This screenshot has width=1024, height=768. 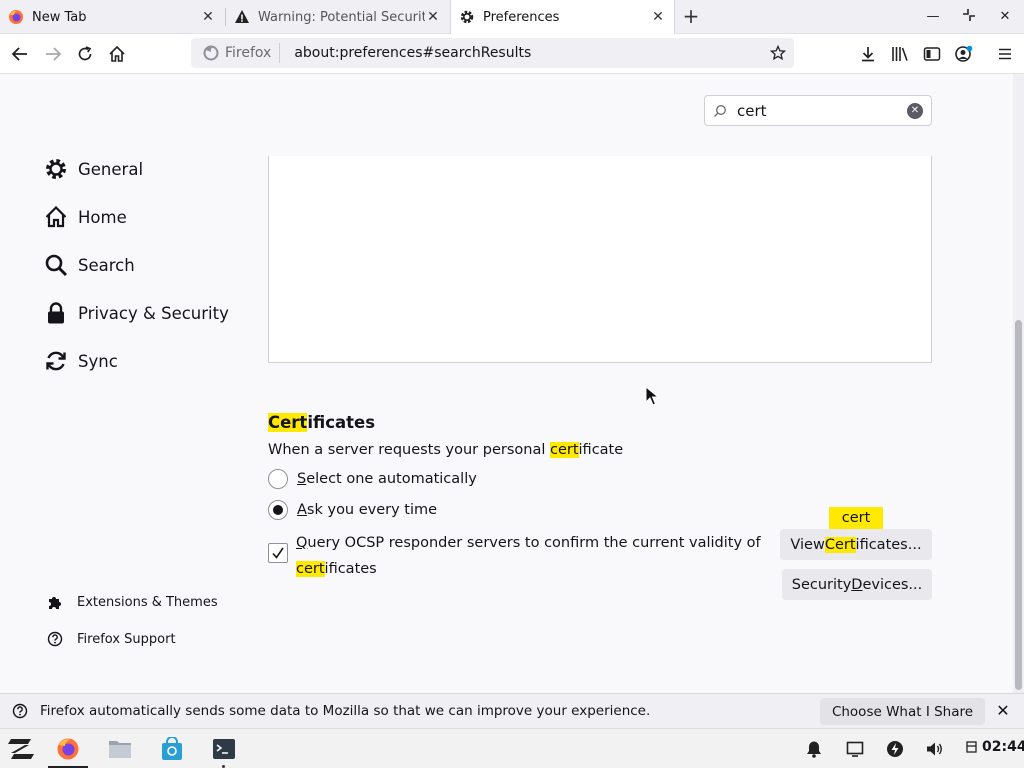 I want to click on radio-label-text: sk you every time, so click(x=372, y=510).